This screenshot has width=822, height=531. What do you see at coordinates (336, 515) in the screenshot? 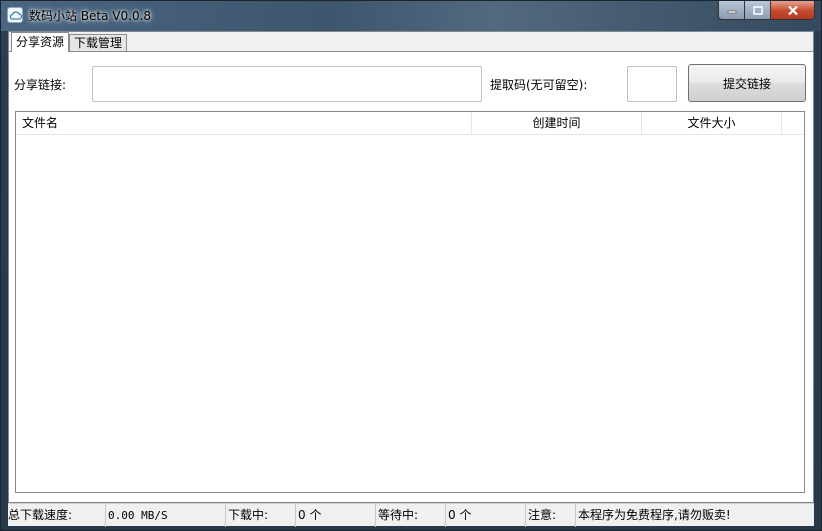
I see `downloading-count: 0 个` at bounding box center [336, 515].